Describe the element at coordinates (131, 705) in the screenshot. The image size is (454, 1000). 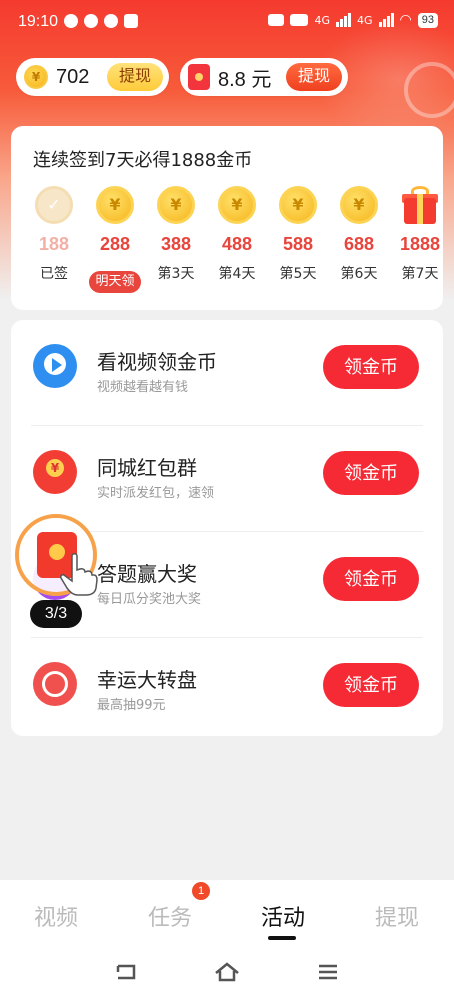
I see `task-subtitle: 最高抽99元` at that location.